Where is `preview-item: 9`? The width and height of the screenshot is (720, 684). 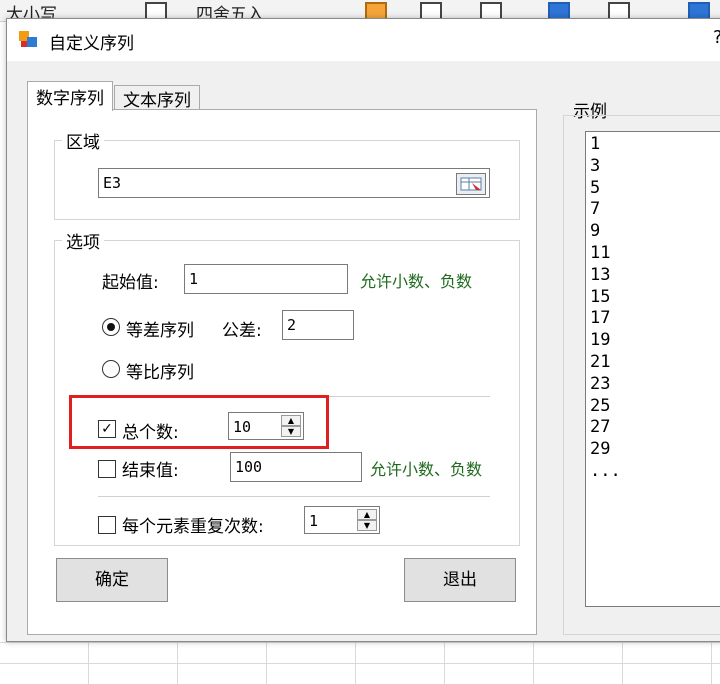 preview-item: 9 is located at coordinates (595, 231).